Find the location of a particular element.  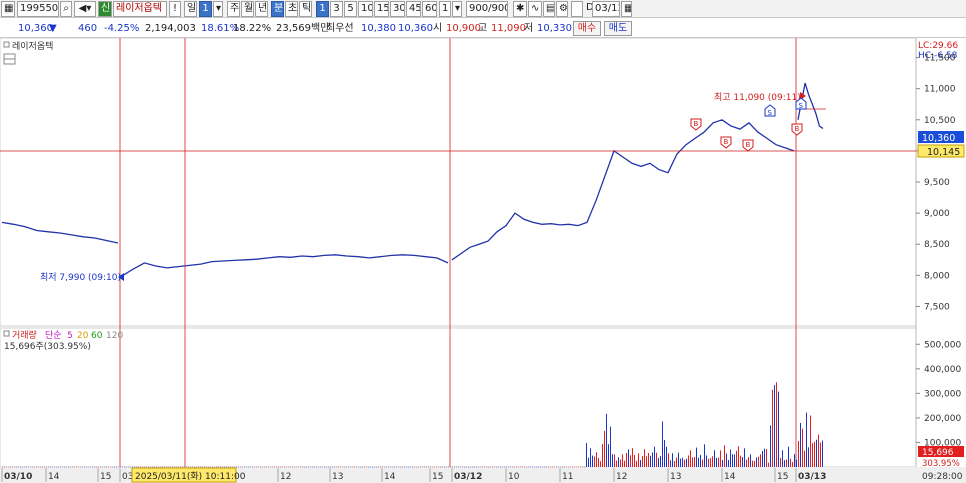

warning-icon: ! is located at coordinates (175, 9).